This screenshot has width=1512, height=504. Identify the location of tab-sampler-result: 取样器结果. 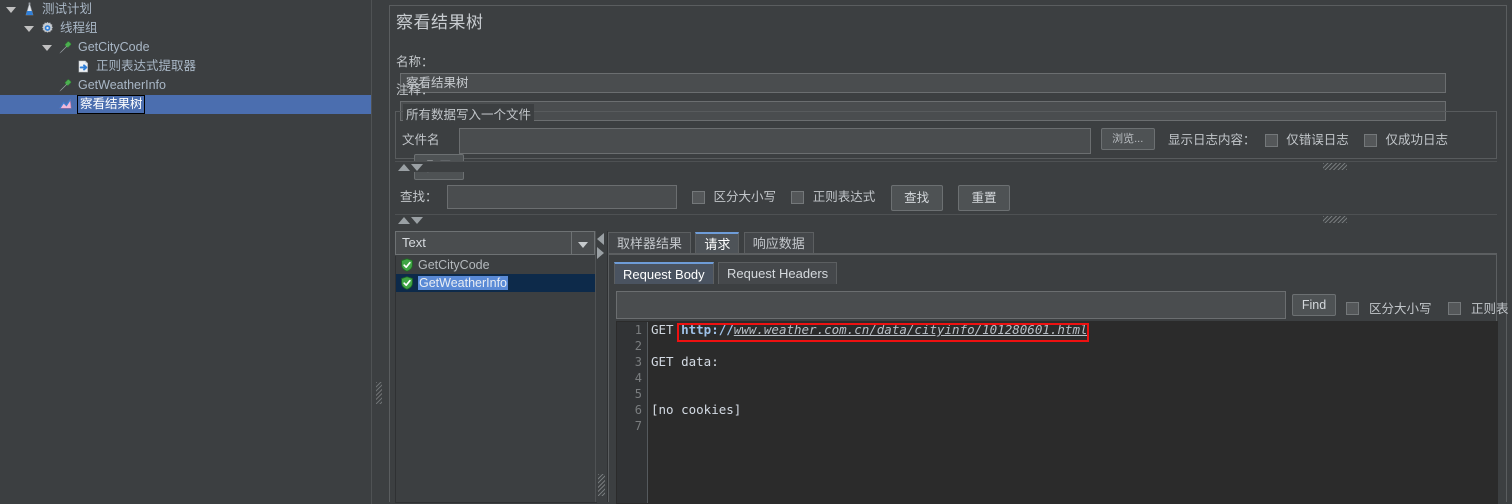
(650, 243).